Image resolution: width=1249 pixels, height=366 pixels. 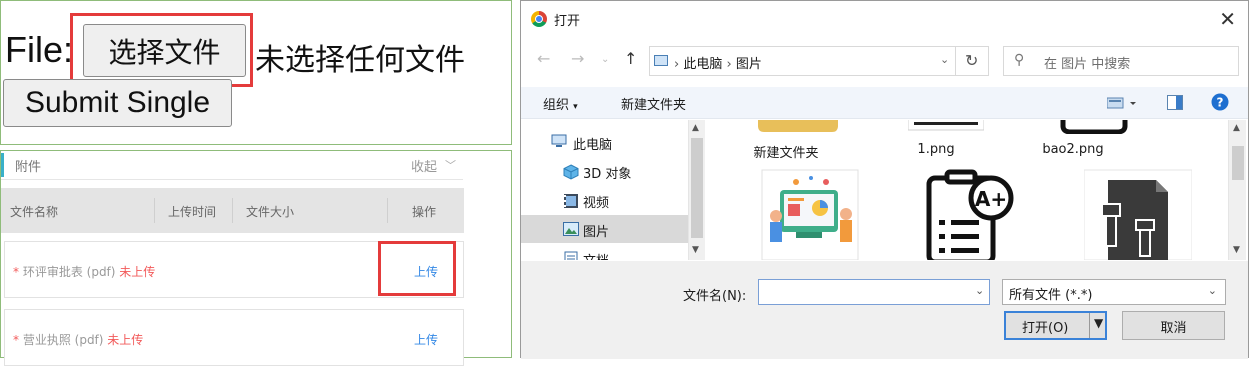 I want to click on address-dropdown-chevron-icon: ⌄, so click(x=944, y=59).